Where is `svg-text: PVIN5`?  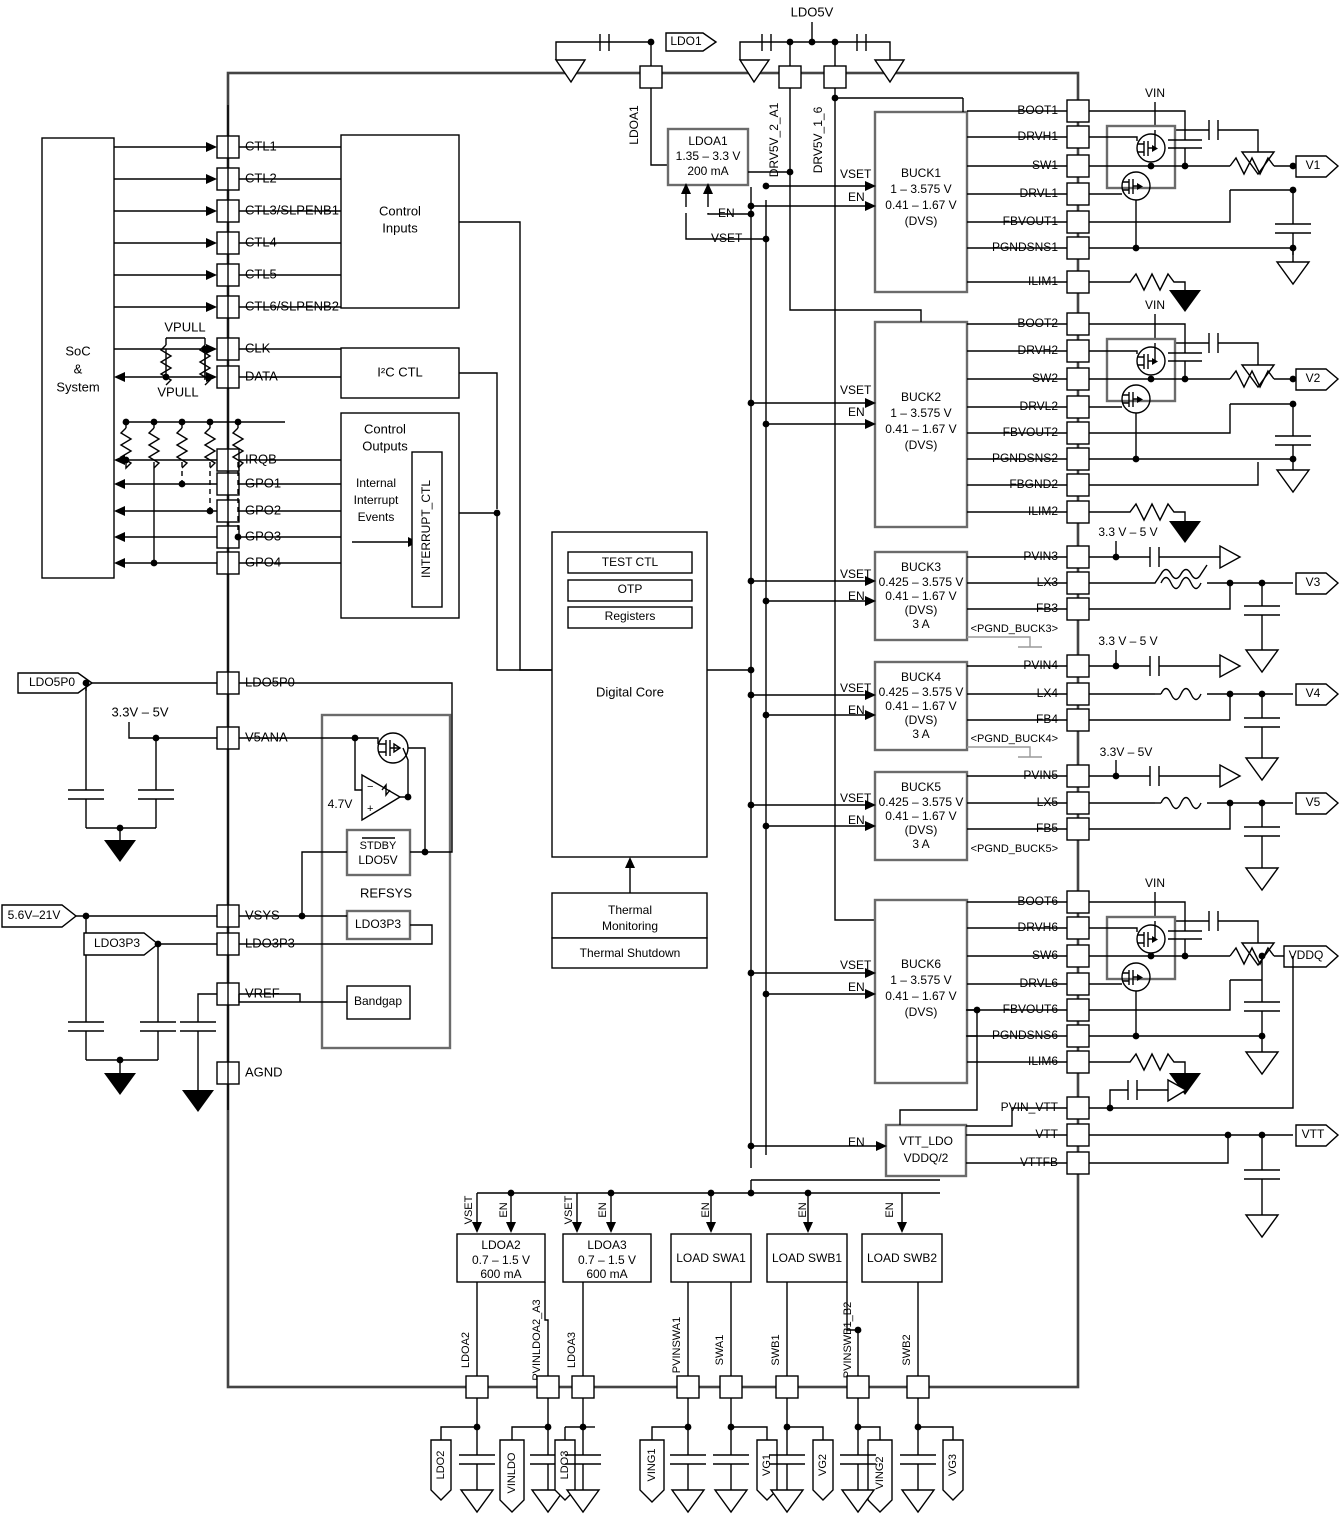
svg-text: PVIN5 is located at coordinates (1040, 775).